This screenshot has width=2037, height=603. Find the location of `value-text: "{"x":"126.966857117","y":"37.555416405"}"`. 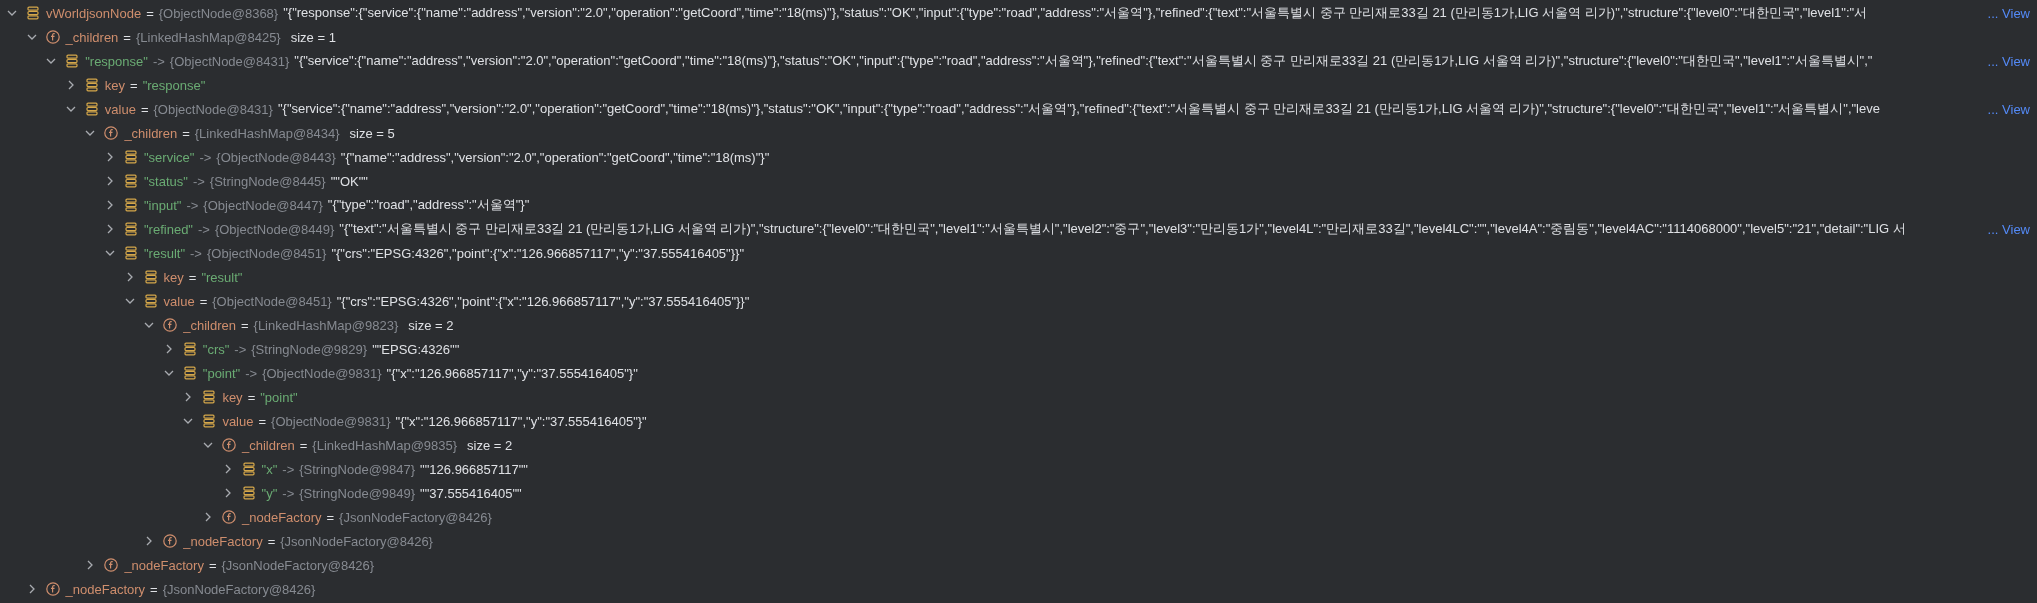

value-text: "{"x":"126.966857117","y":"37.555416405"}" is located at coordinates (521, 421).